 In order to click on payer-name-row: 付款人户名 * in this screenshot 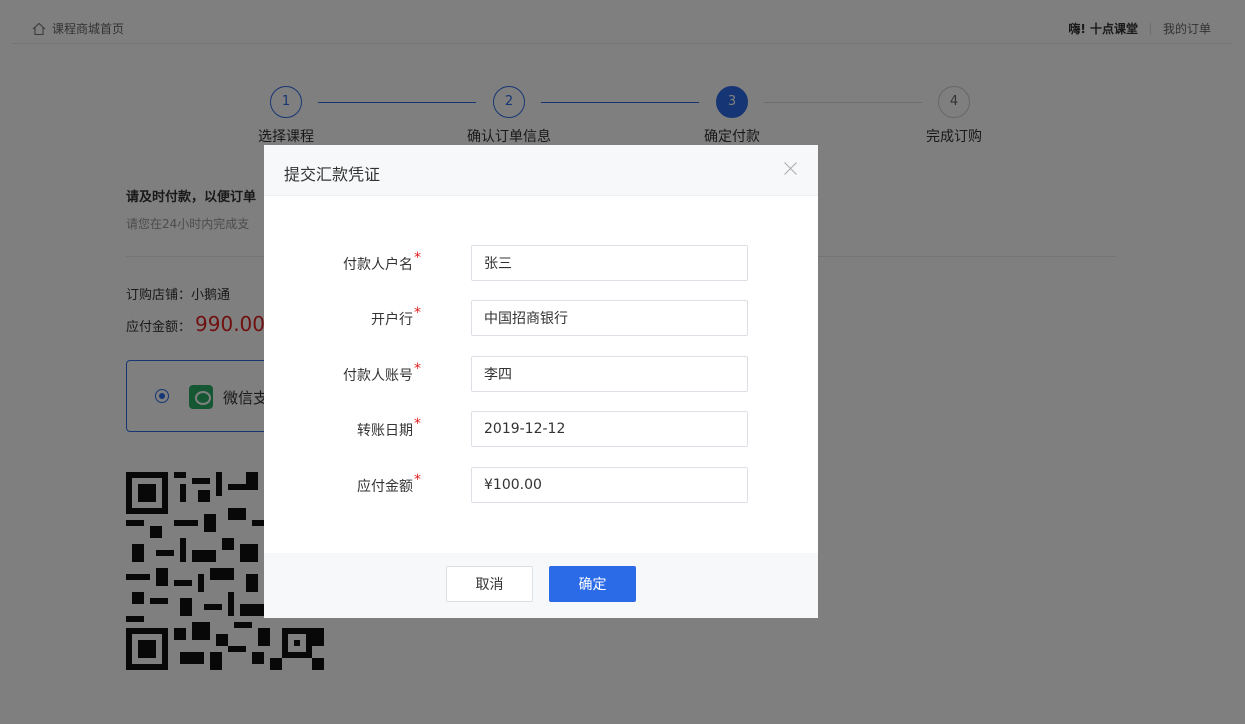, I will do `click(541, 263)`.